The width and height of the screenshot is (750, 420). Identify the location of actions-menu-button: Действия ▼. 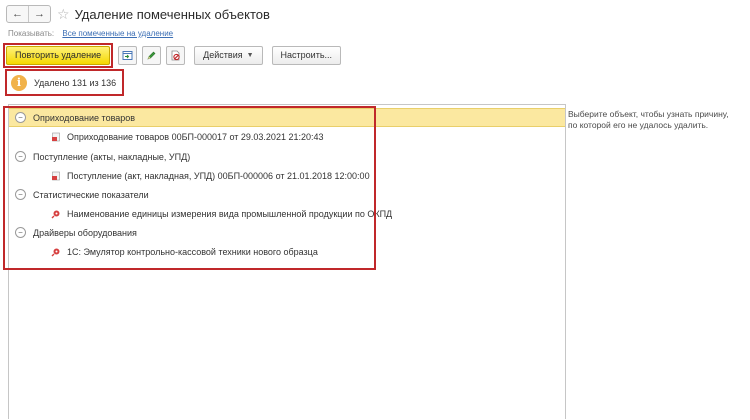
(228, 55).